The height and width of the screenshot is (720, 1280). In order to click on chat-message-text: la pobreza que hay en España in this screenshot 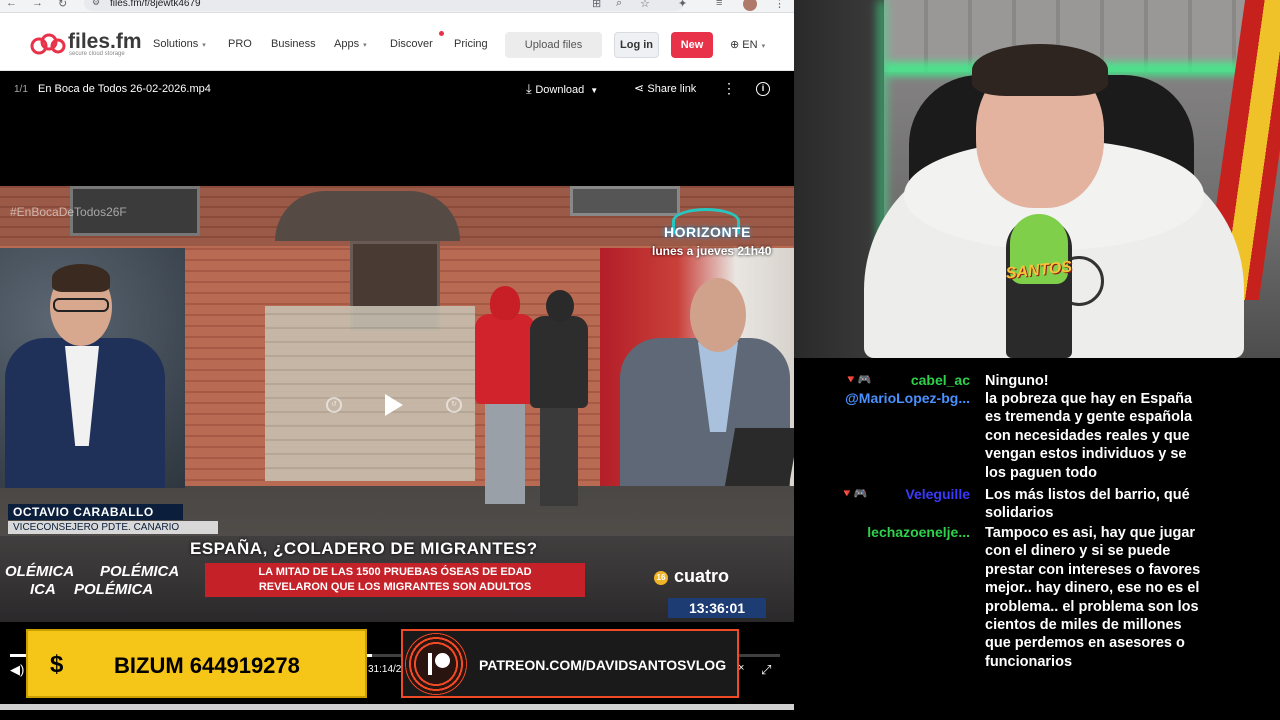, I will do `click(1089, 399)`.